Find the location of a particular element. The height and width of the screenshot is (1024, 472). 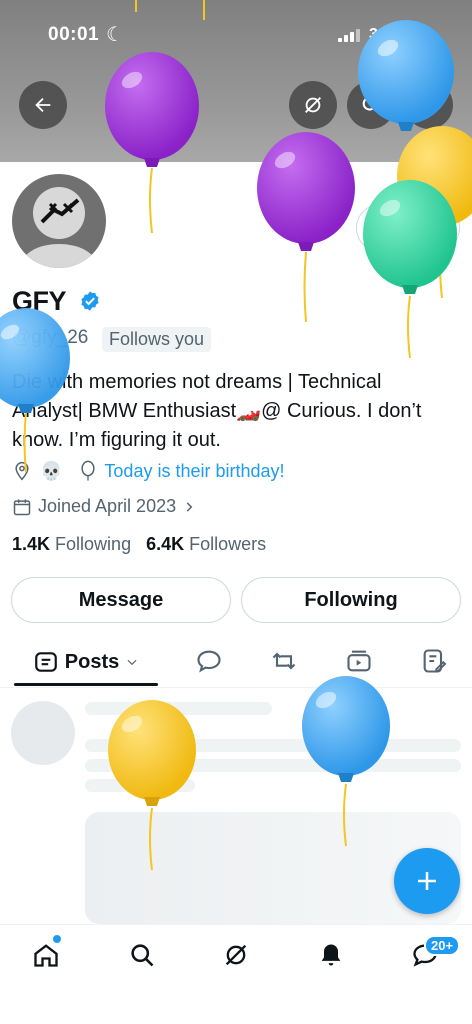

nav-notifications is located at coordinates (331, 955).